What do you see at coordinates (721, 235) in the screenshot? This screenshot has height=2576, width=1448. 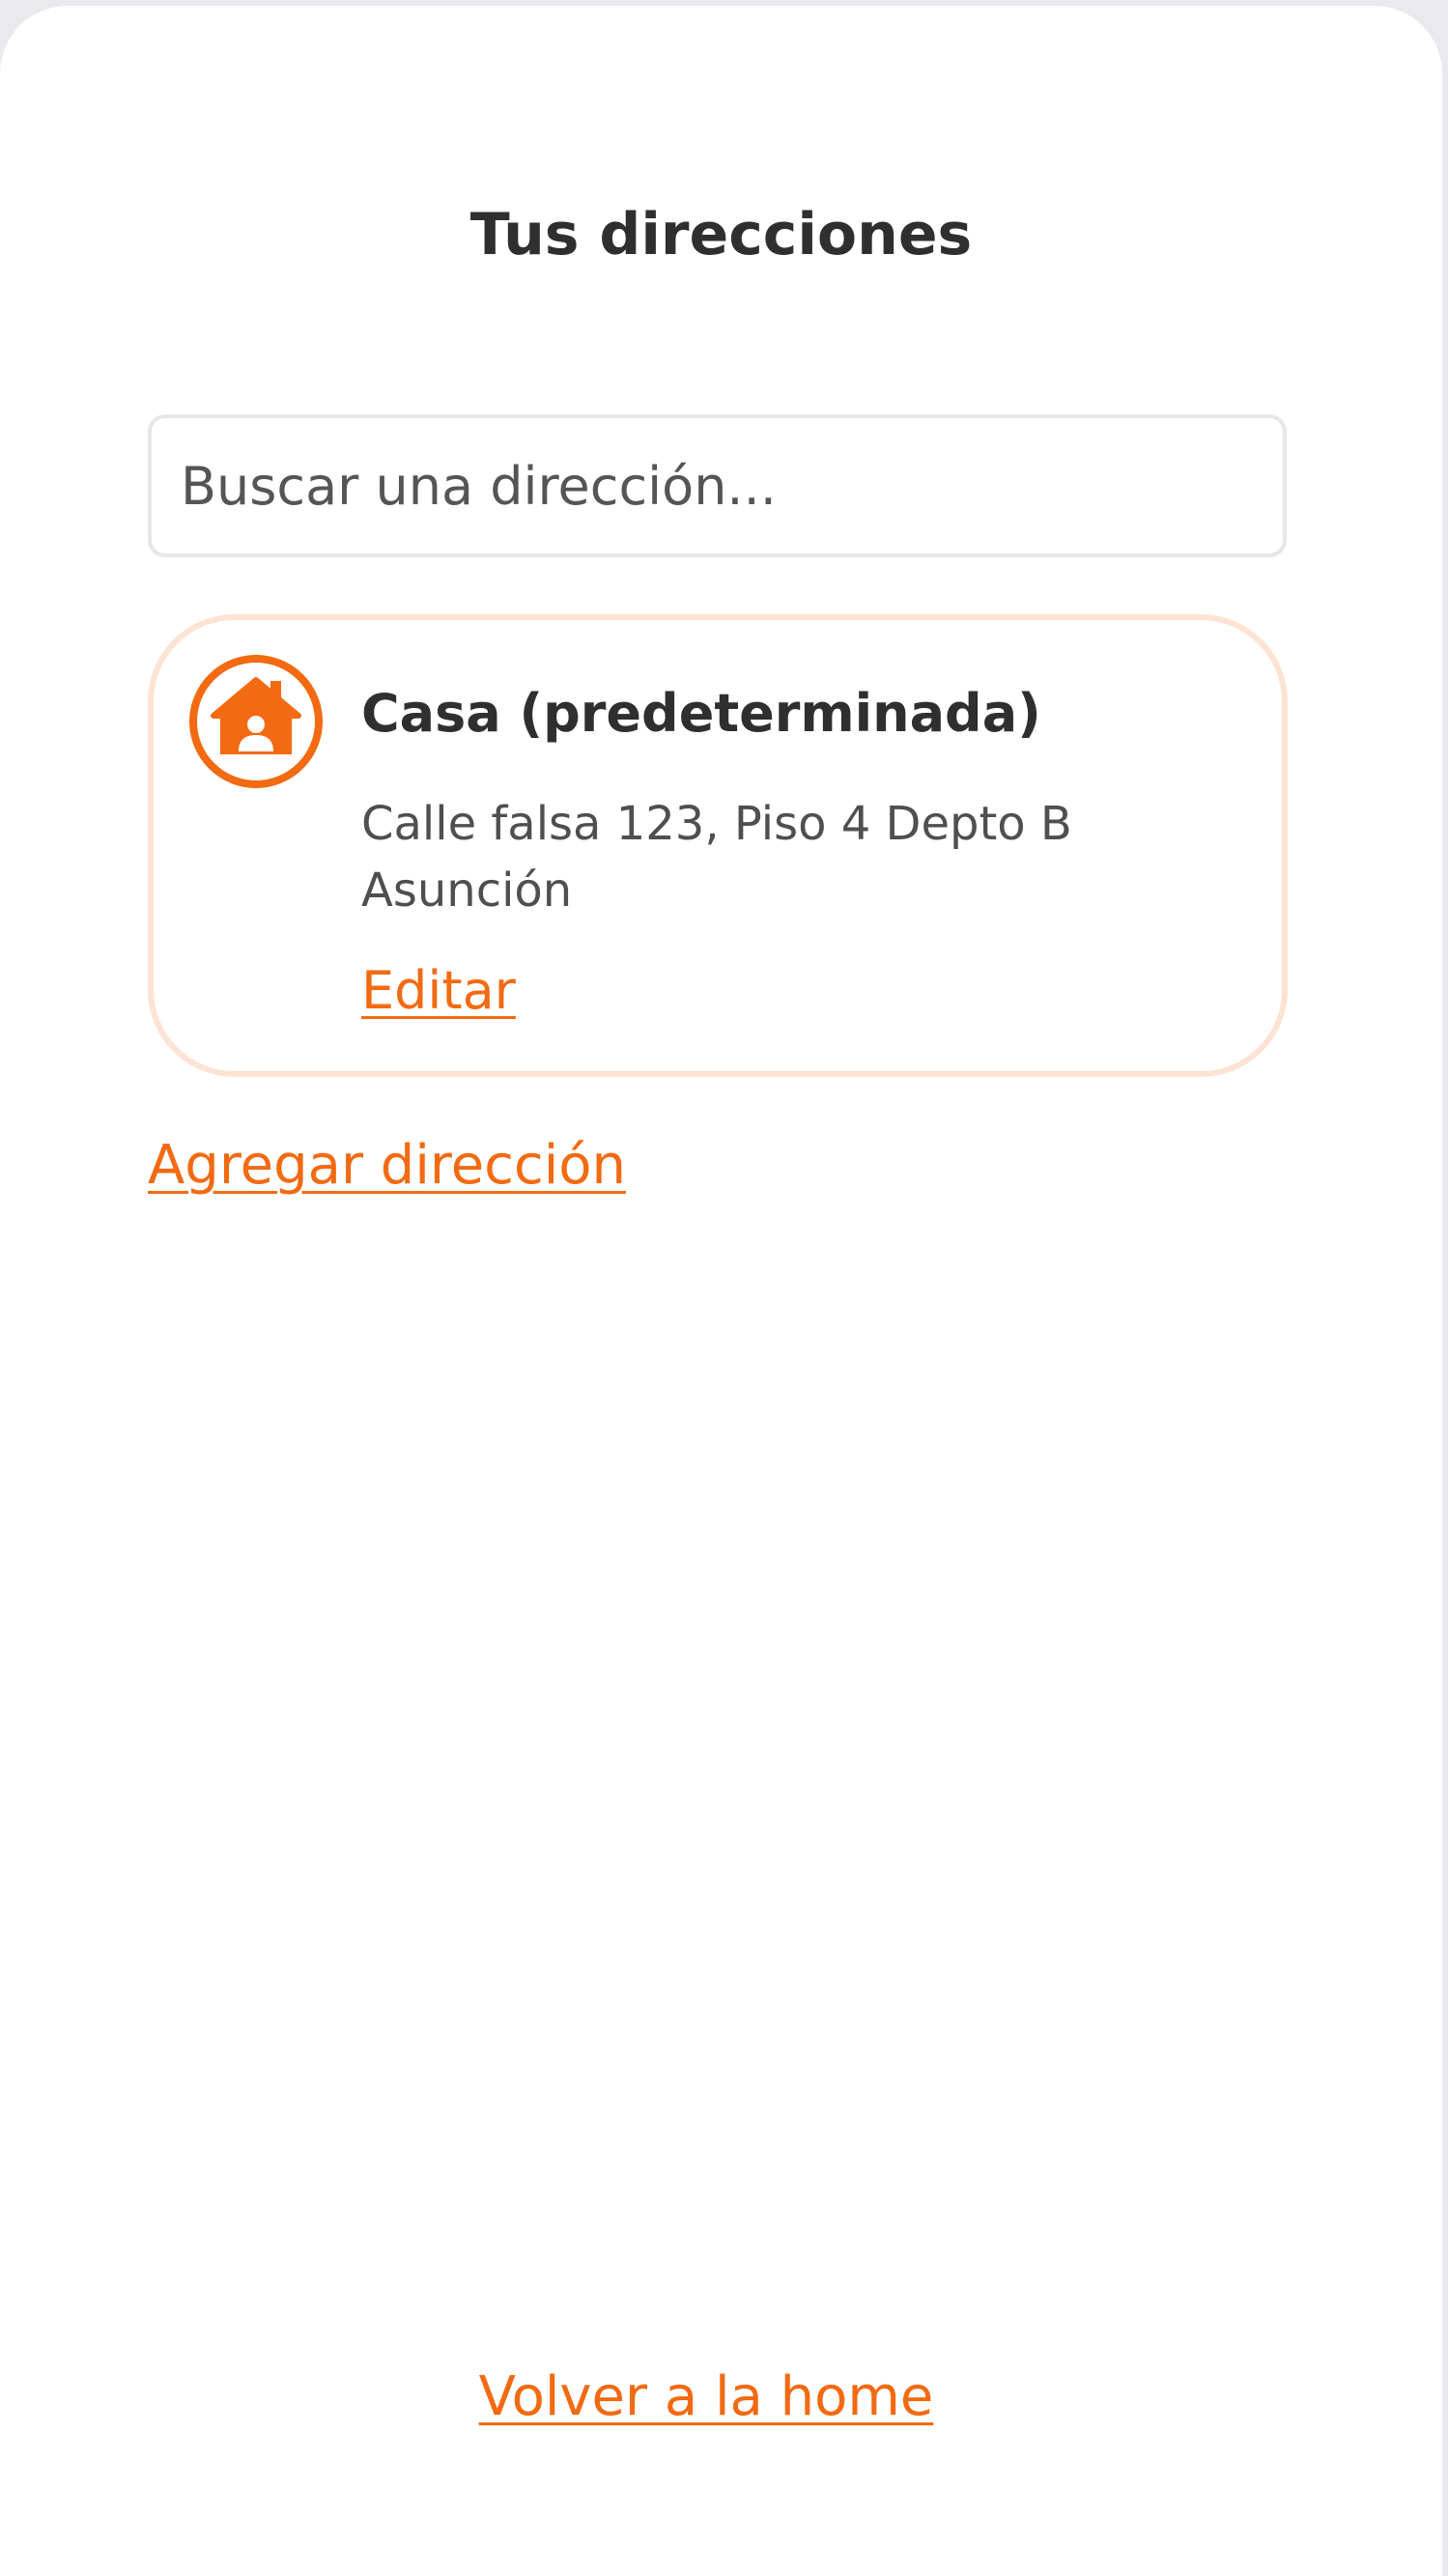 I see `page-title: Tus direcciones` at bounding box center [721, 235].